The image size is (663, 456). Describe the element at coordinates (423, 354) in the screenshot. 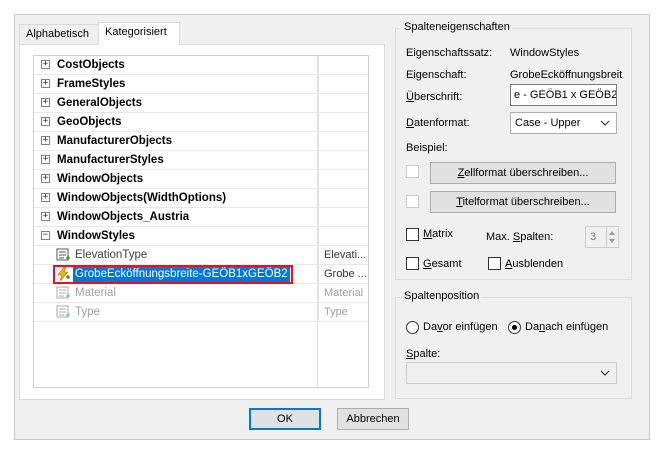

I see `spalte-label: Spalte:` at that location.